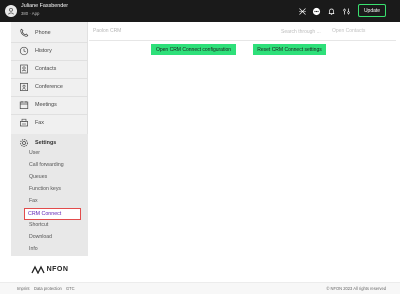 The image size is (400, 294). I want to click on settings-sub-crm-connect: CRM Connect, so click(52, 214).